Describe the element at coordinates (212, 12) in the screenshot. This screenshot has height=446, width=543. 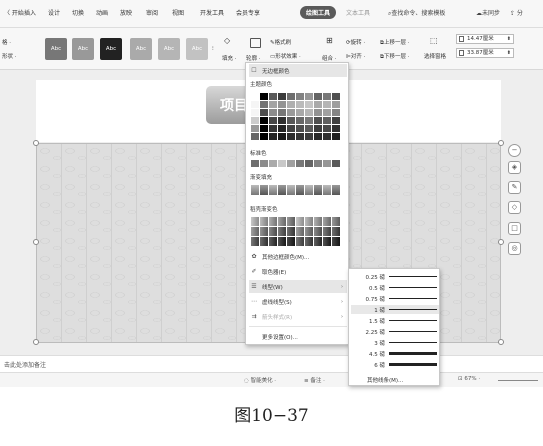
I see `tab-developer: 开发工具` at that location.